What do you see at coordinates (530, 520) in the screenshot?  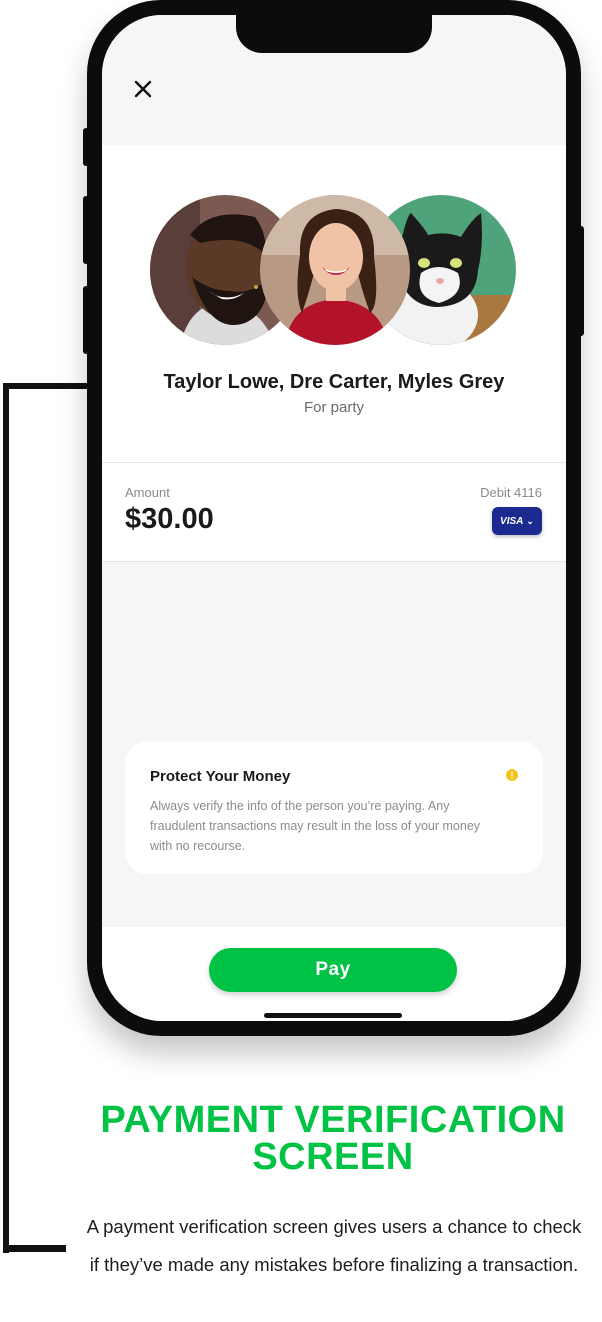 I see `chevron-down-icon: ⌄` at bounding box center [530, 520].